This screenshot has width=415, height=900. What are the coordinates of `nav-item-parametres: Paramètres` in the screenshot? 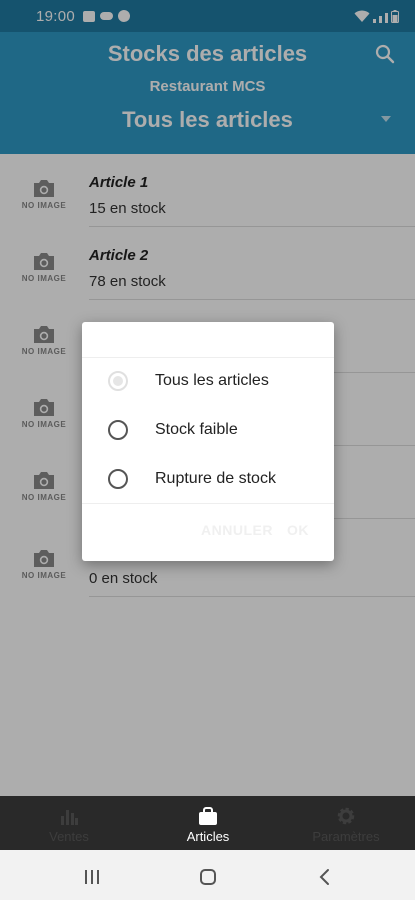 It's located at (346, 823).